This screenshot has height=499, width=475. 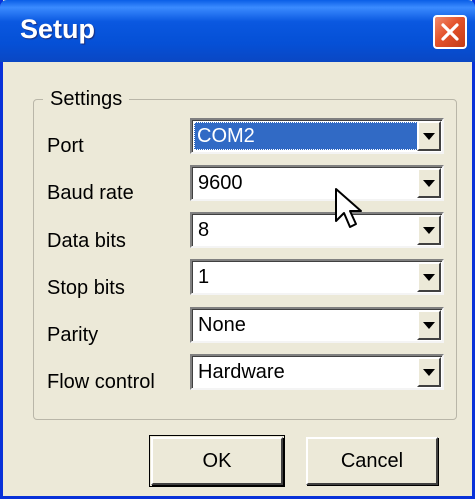 What do you see at coordinates (86, 241) in the screenshot?
I see `data-bits-label: Data bits` at bounding box center [86, 241].